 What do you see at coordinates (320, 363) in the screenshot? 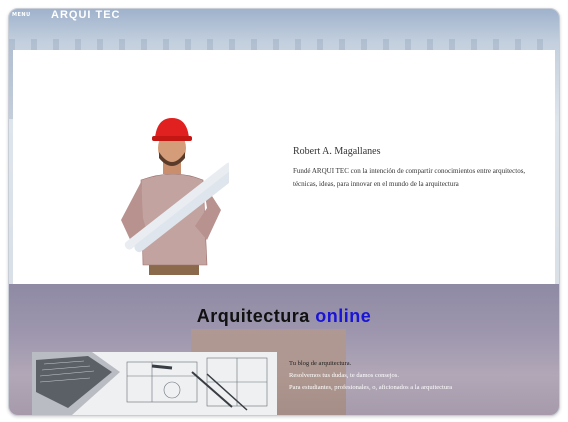
I see `blog-line-1: Tu blog de arquitectura.` at bounding box center [320, 363].